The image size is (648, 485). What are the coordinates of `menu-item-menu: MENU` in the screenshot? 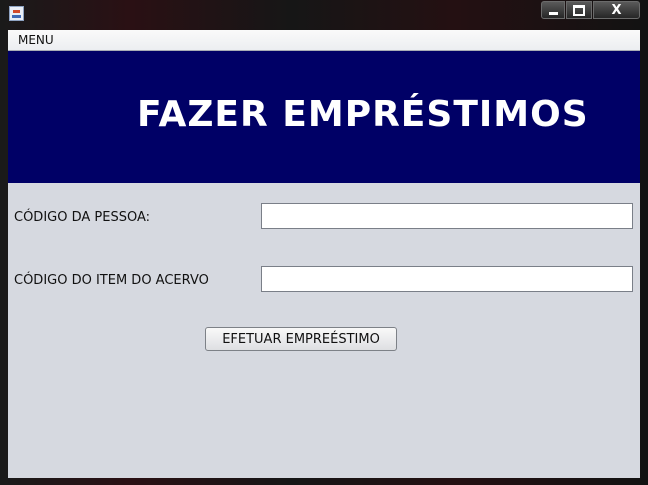 It's located at (36, 40).